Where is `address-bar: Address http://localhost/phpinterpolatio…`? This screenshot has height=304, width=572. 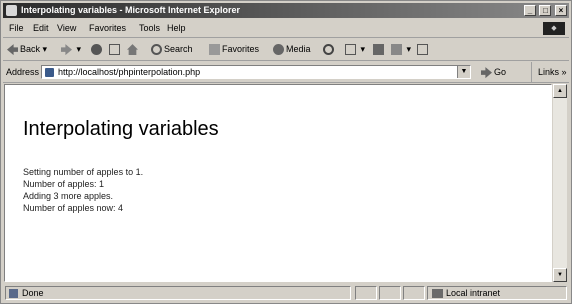 address-bar: Address http://localhost/phpinterpolatio… is located at coordinates (286, 72).